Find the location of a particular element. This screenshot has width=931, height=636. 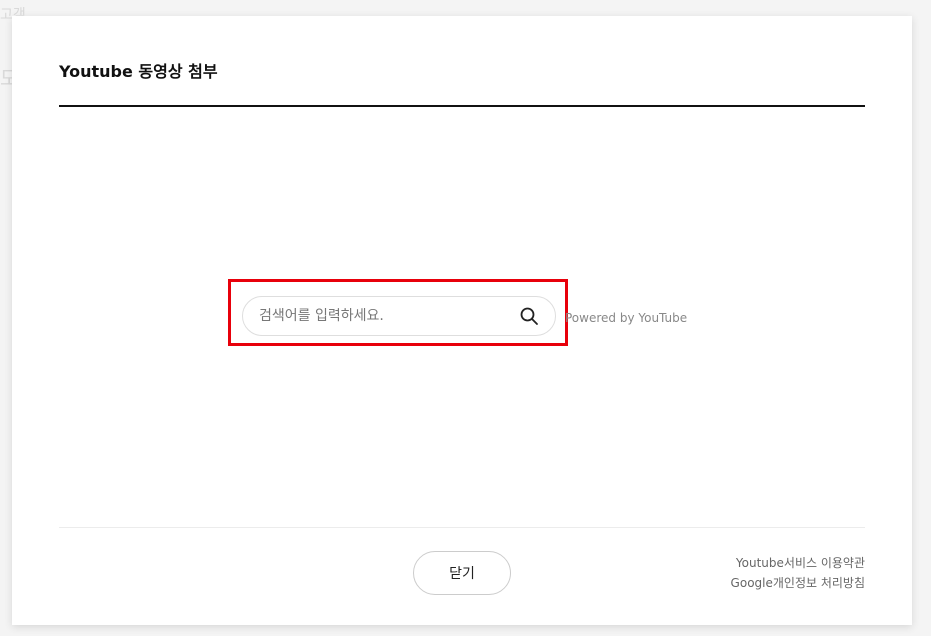

footer-divider is located at coordinates (462, 527).